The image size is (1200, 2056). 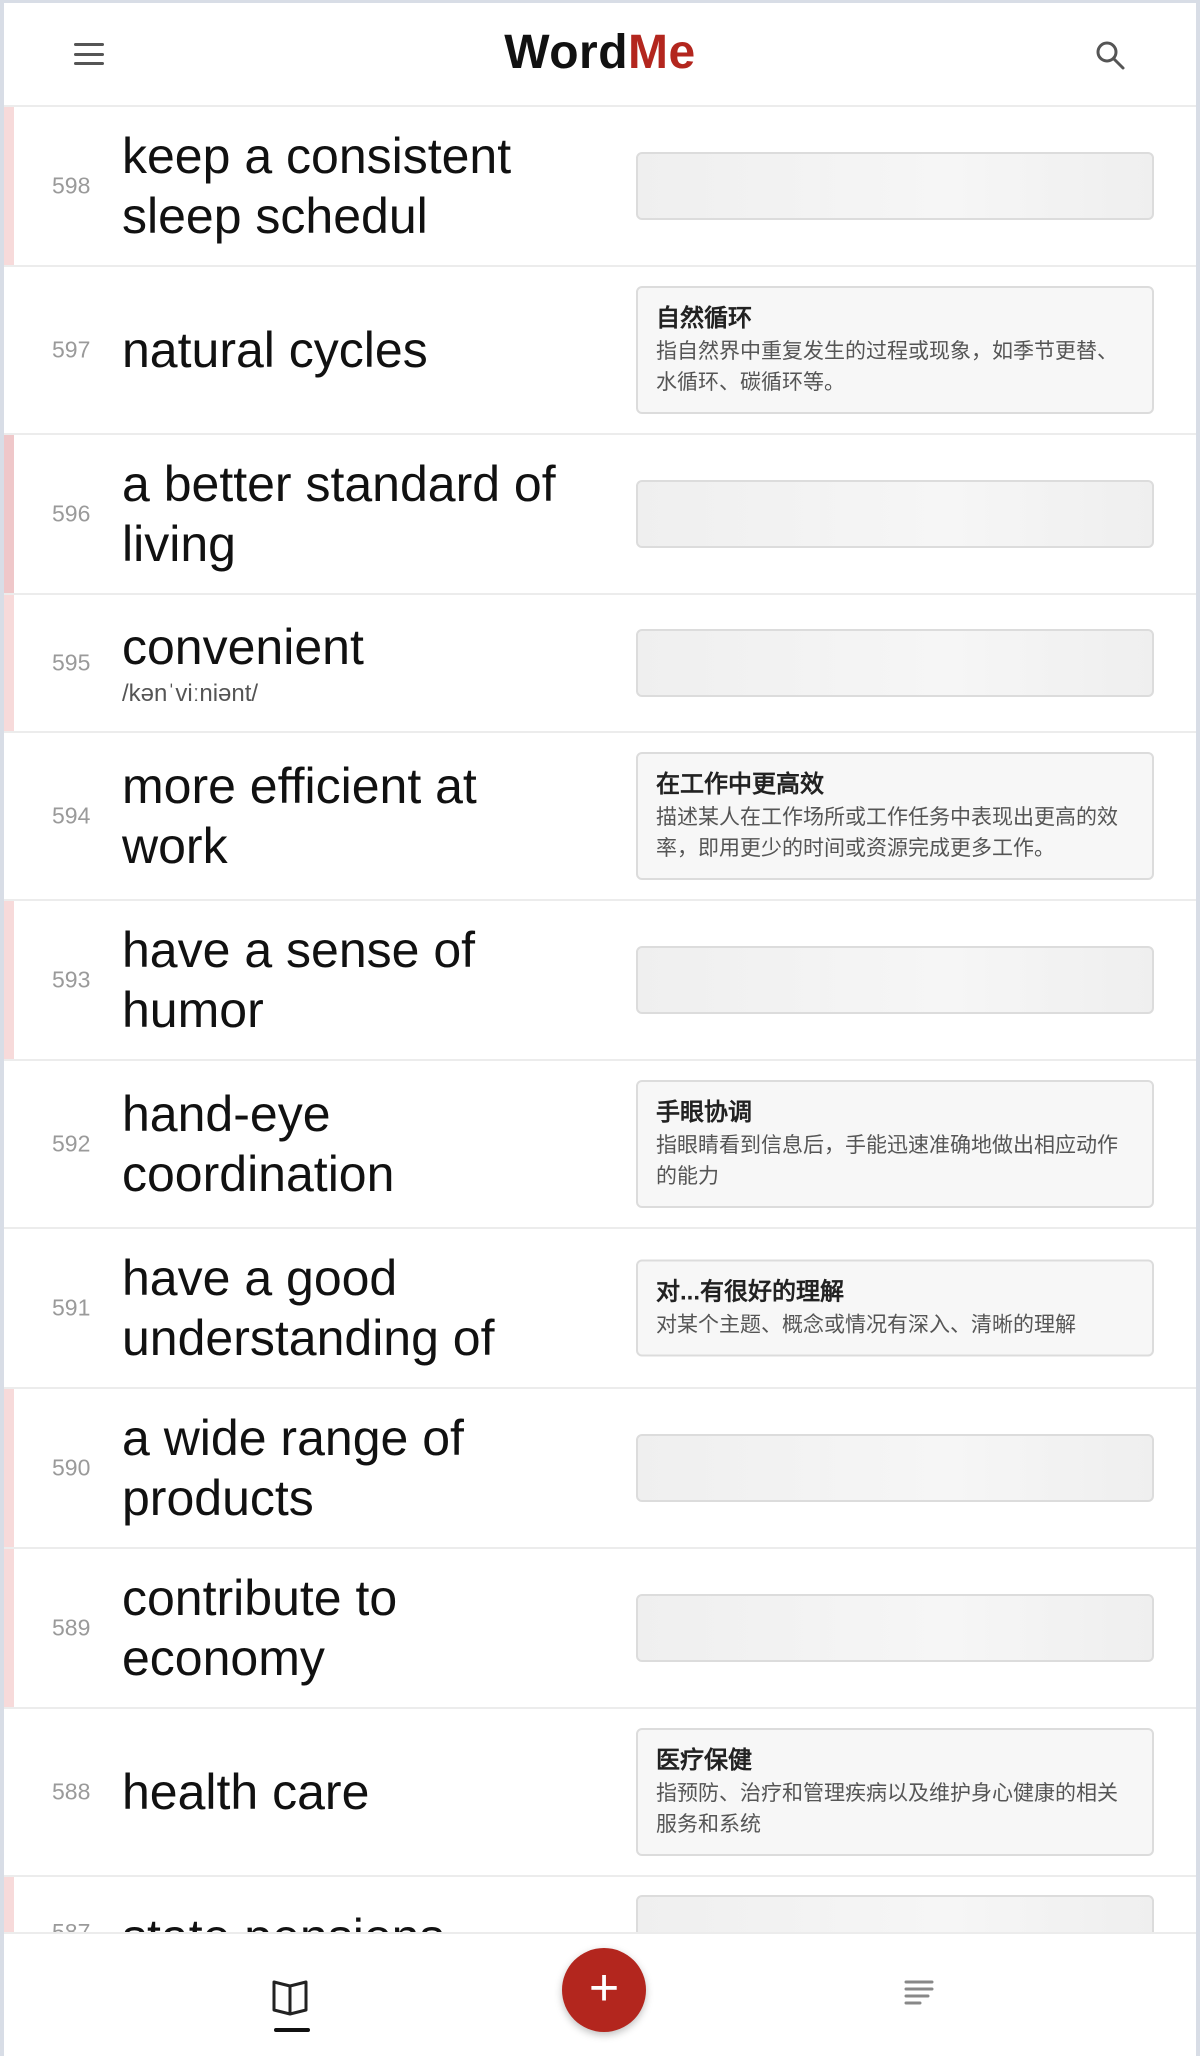 What do you see at coordinates (339, 514) in the screenshot?
I see `phrase-text: a better standard of living` at bounding box center [339, 514].